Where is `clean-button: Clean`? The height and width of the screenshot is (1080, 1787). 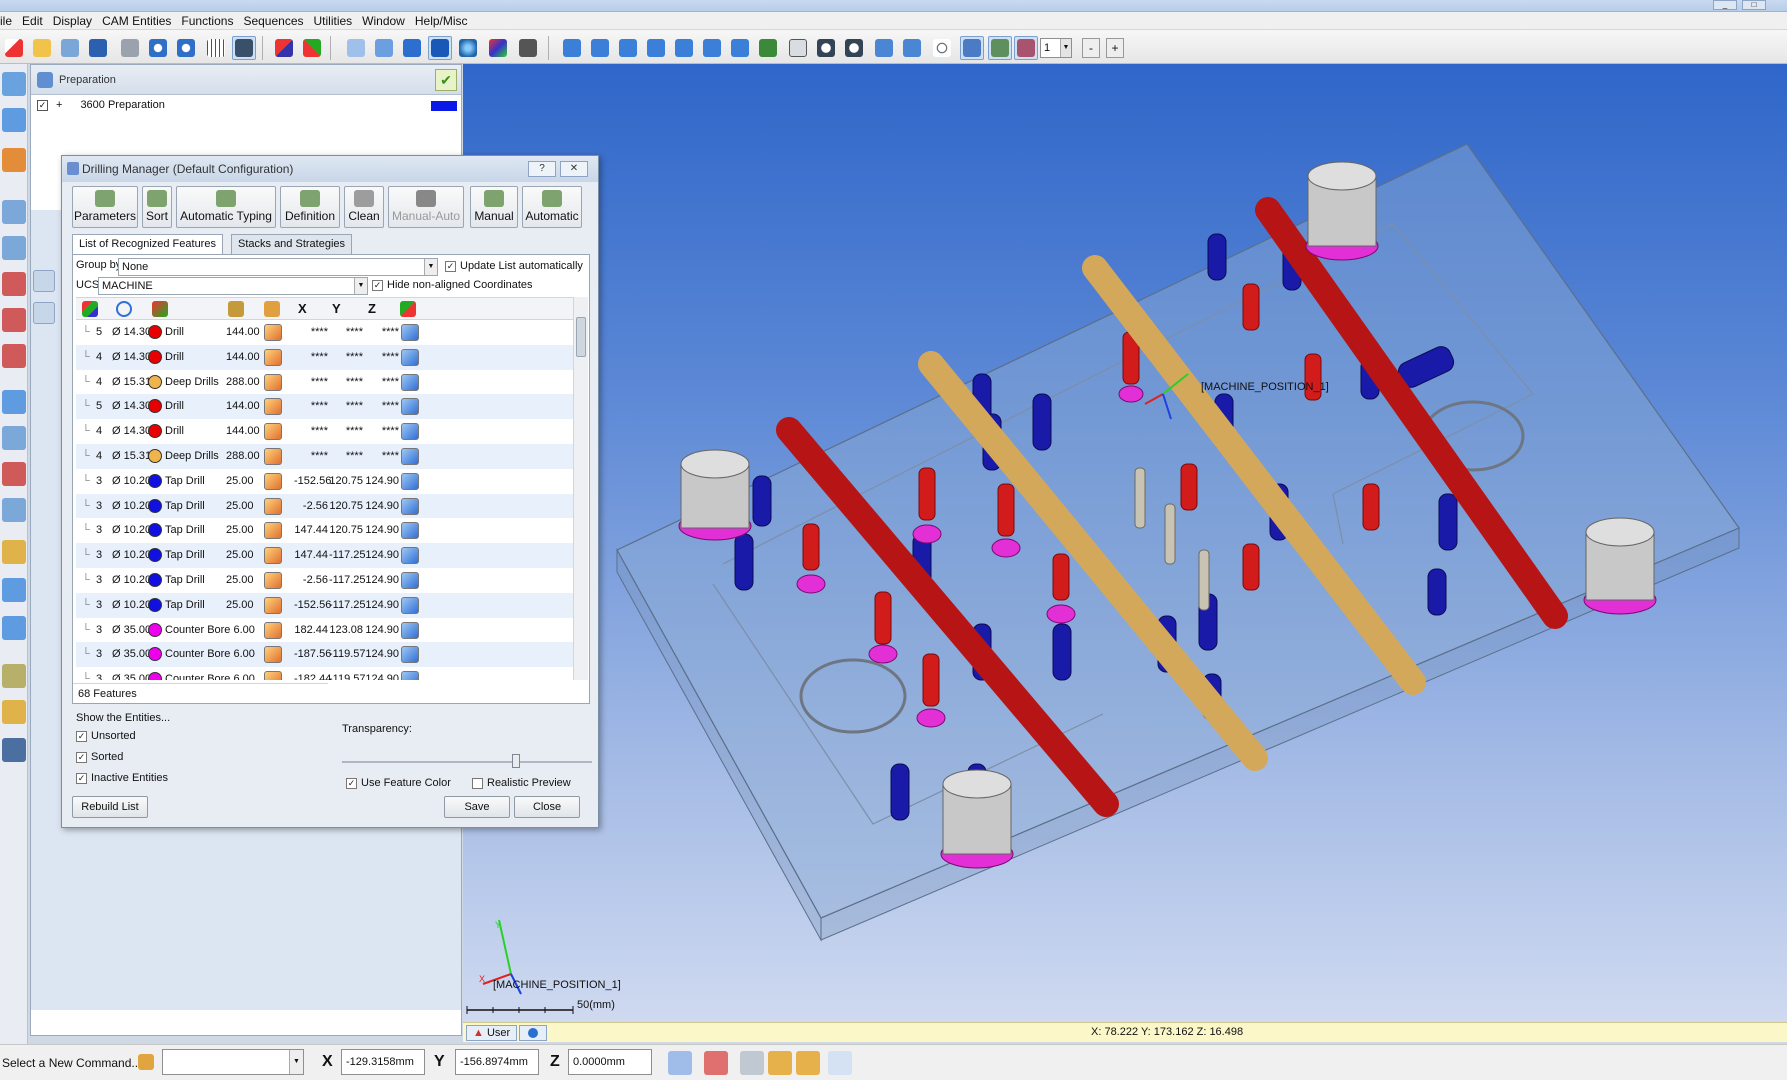
clean-button: Clean is located at coordinates (364, 207).